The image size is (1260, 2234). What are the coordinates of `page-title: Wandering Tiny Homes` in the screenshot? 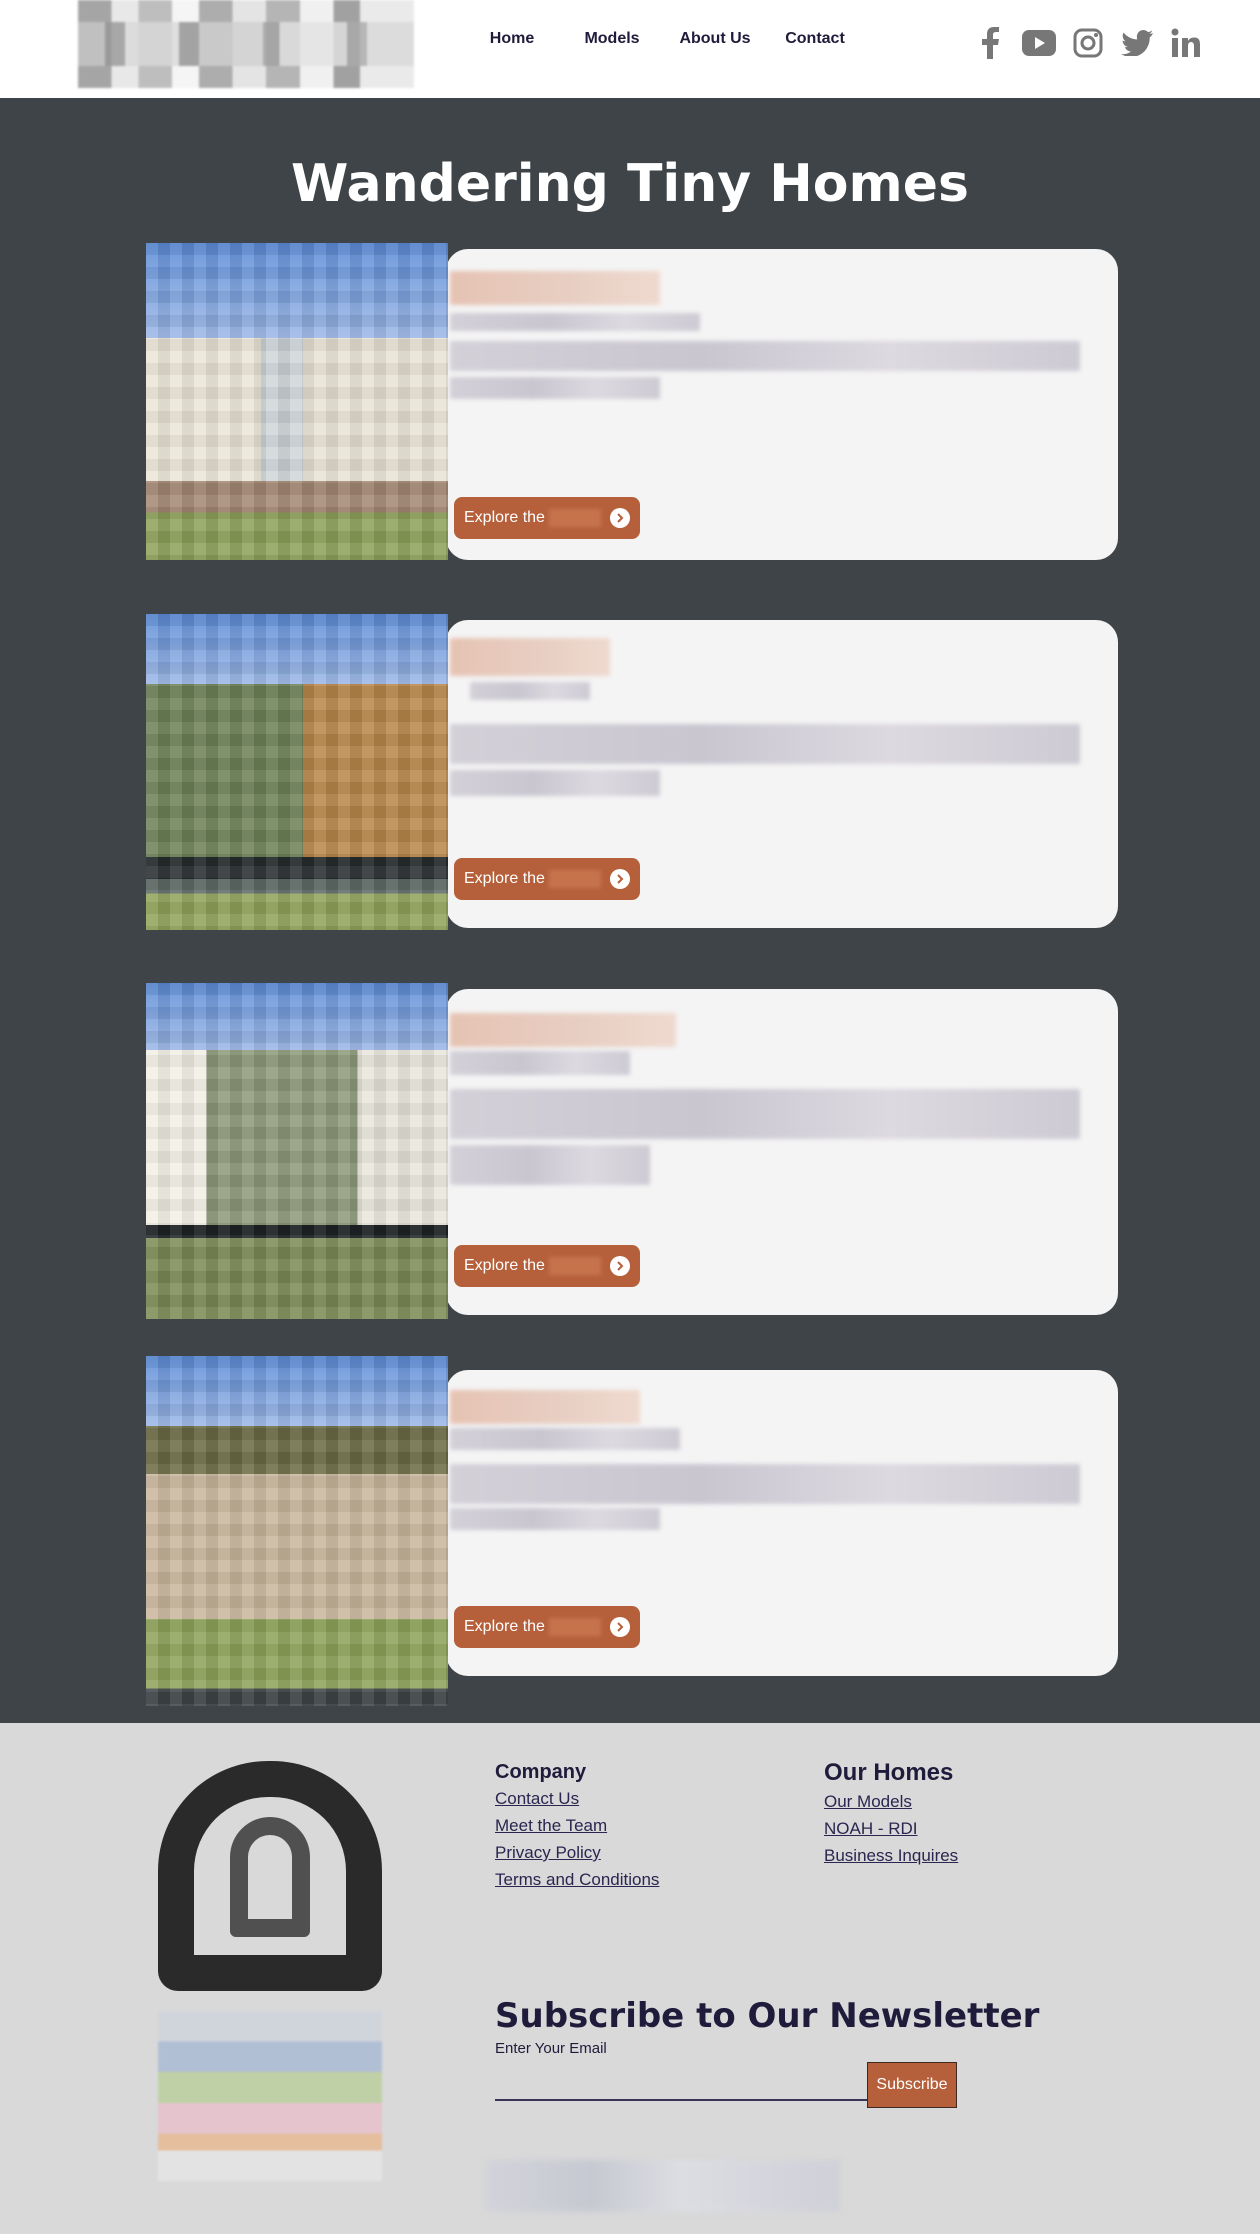 It's located at (630, 184).